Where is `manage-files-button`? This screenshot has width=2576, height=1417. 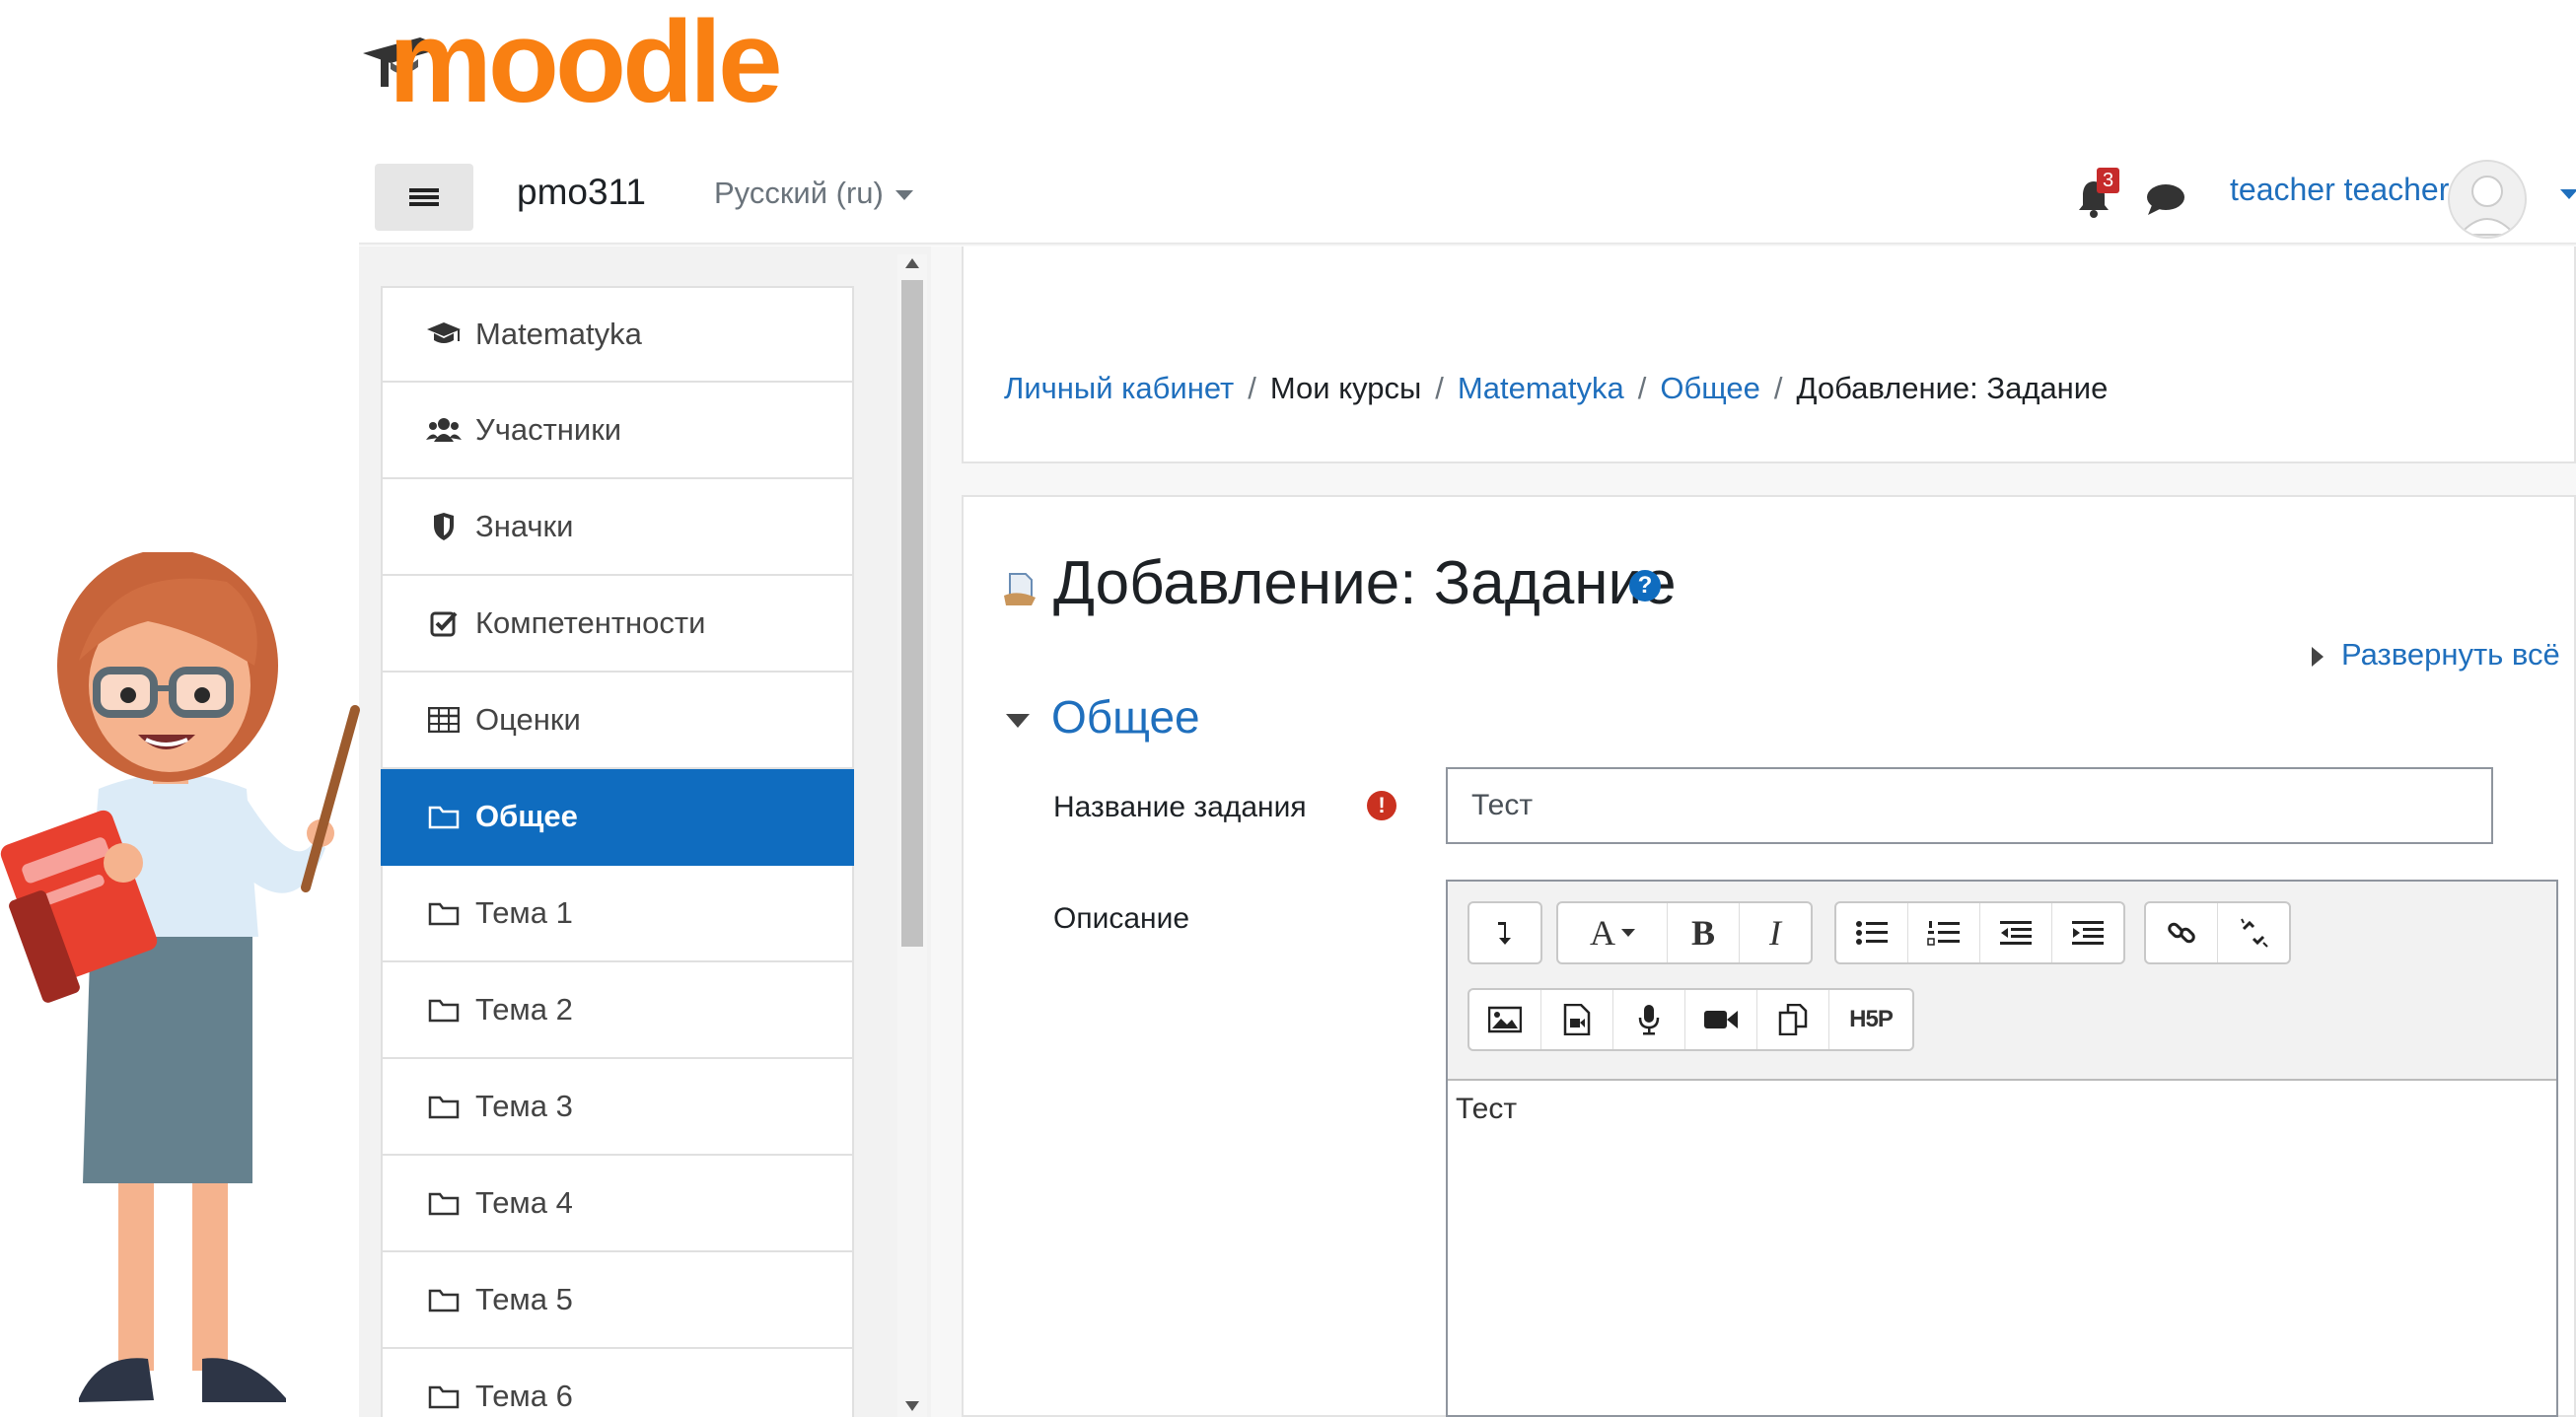
manage-files-button is located at coordinates (1793, 1019).